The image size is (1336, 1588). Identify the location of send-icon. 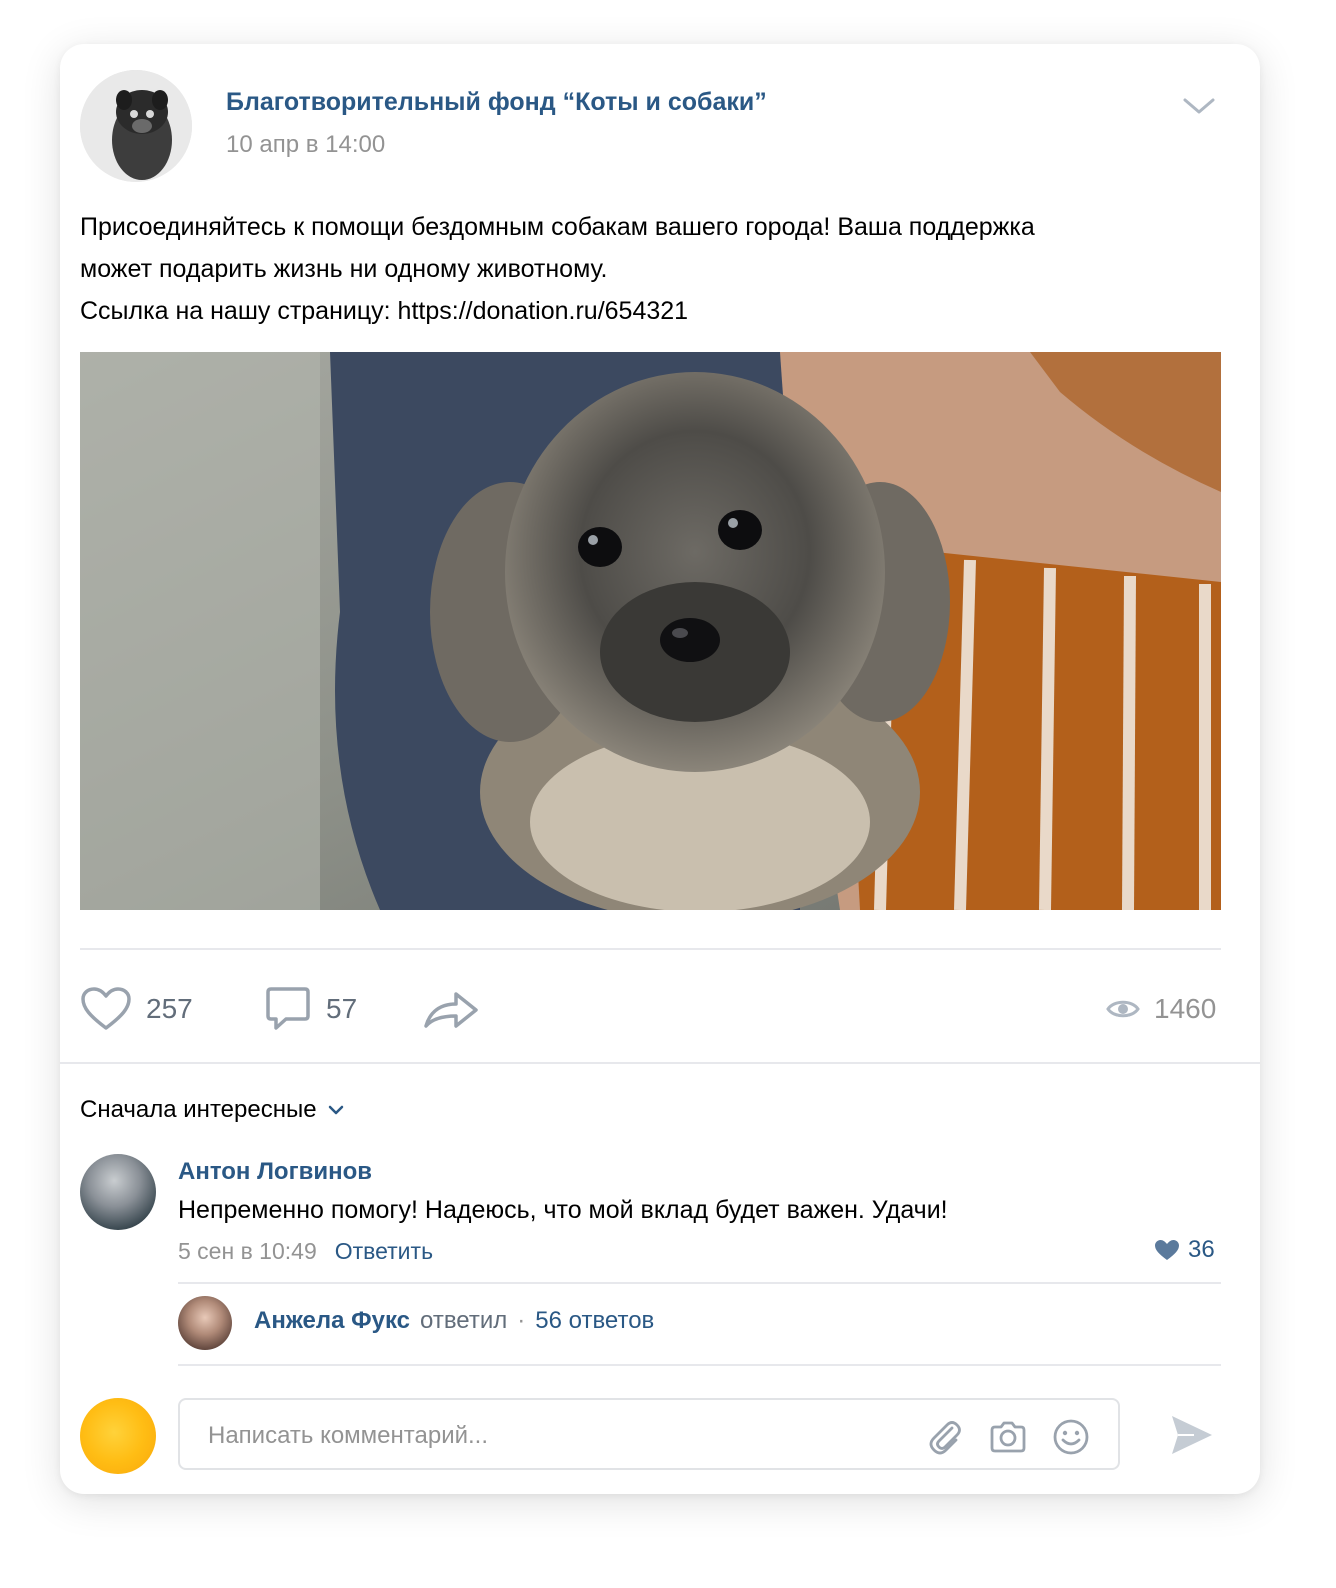
(1191, 1435).